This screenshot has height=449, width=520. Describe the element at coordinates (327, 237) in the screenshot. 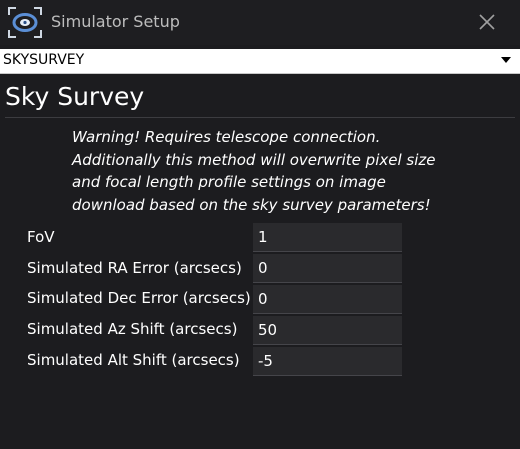

I see `fov-input` at that location.